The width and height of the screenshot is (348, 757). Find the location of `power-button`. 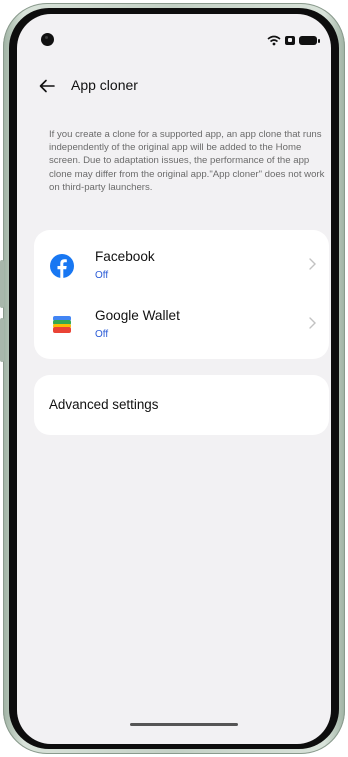

power-button is located at coordinates (2, 340).